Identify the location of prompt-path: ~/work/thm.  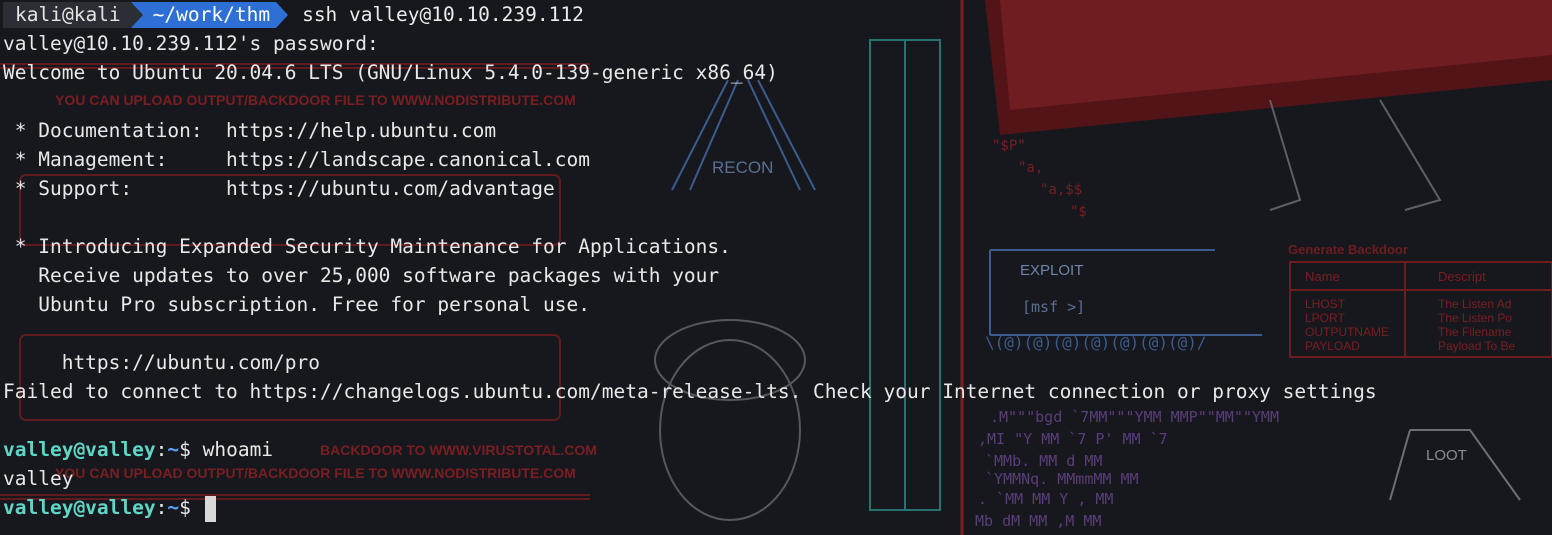
(209, 14).